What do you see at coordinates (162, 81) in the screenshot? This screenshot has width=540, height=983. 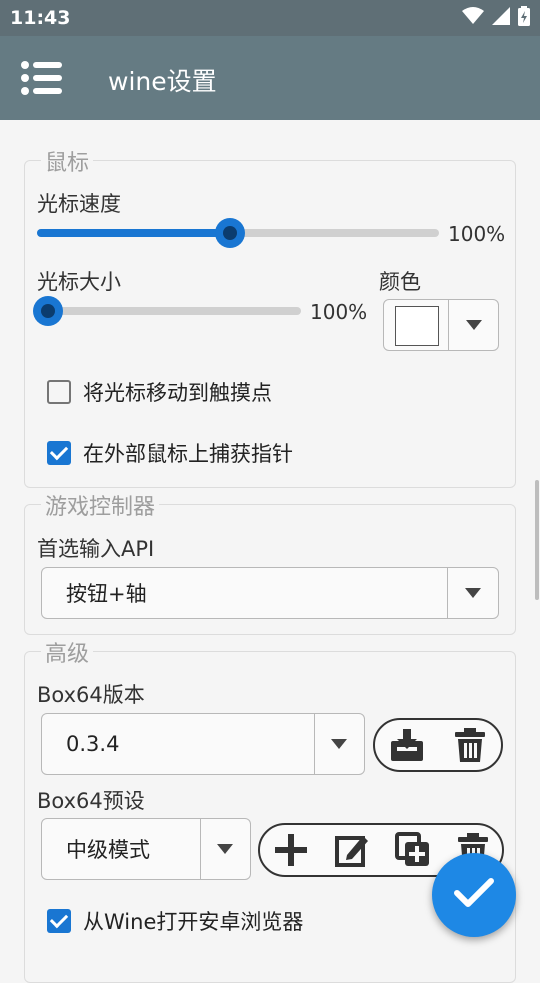 I see `page-title: wine设置` at bounding box center [162, 81].